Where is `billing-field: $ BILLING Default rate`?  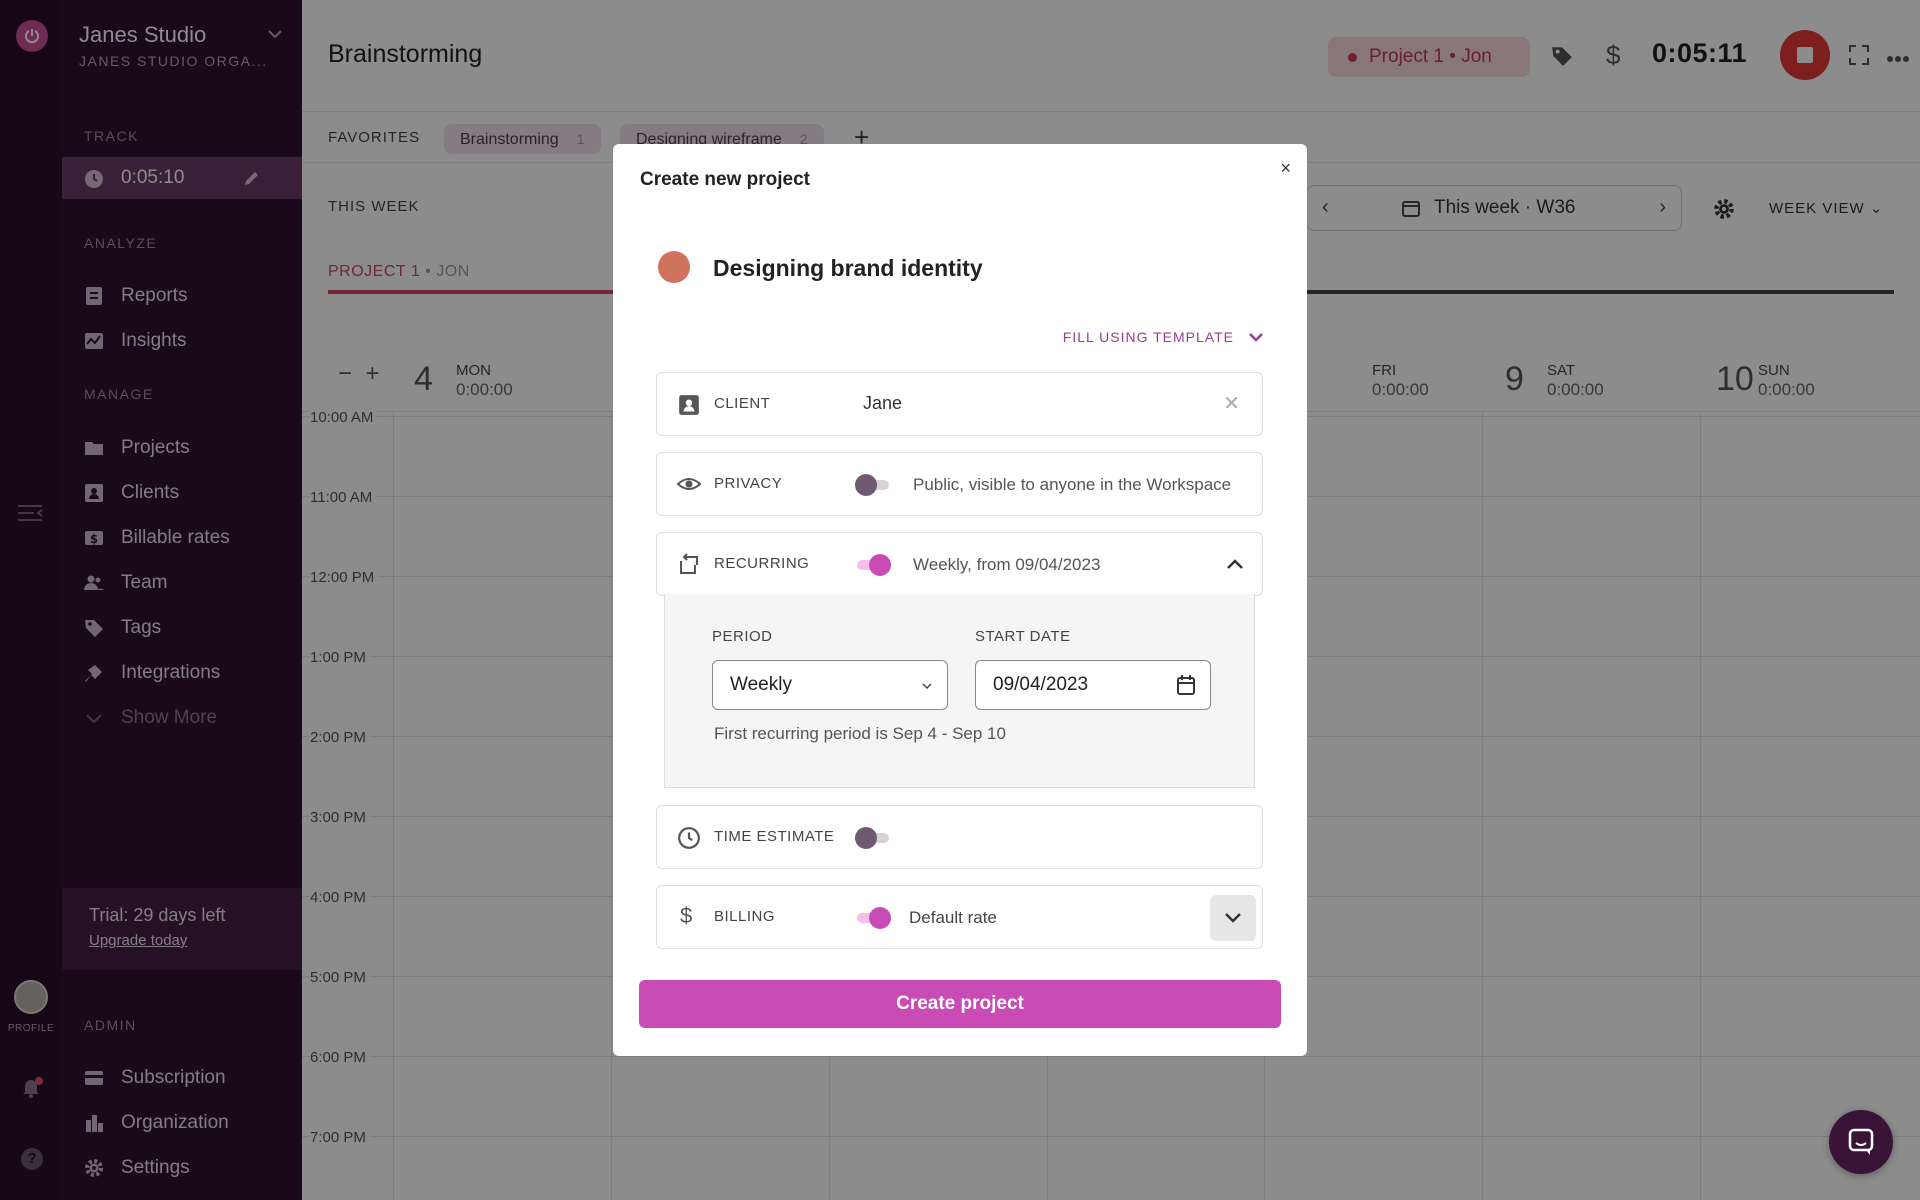 billing-field: $ BILLING Default rate is located at coordinates (959, 917).